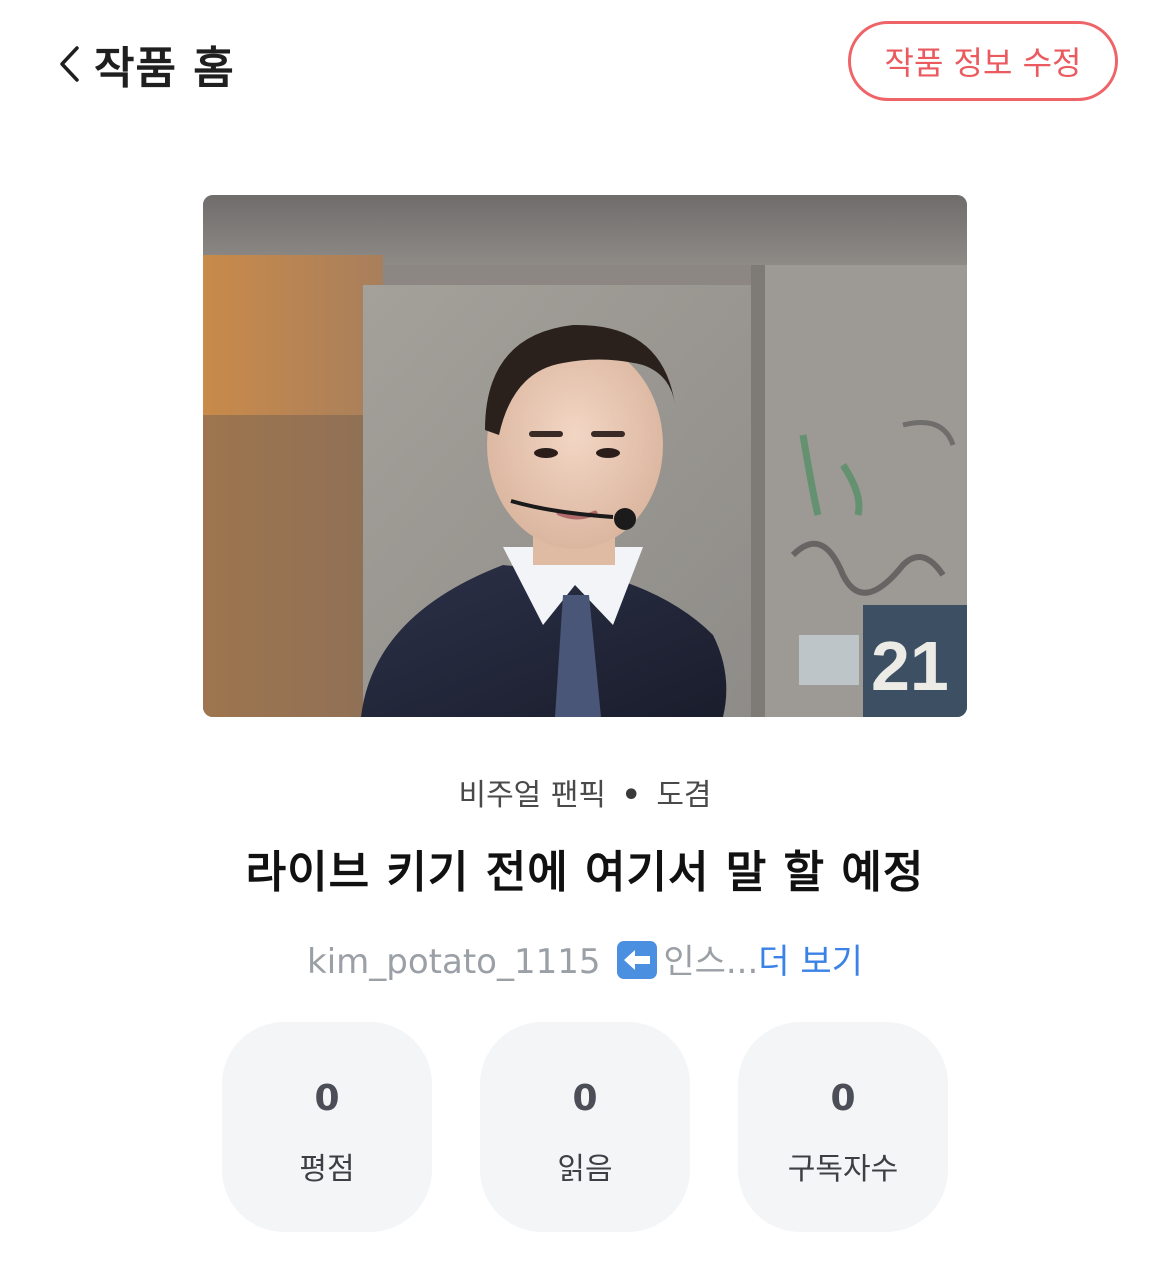 This screenshot has height=1277, width=1170. I want to click on left-arrow-emoji-icon, so click(637, 960).